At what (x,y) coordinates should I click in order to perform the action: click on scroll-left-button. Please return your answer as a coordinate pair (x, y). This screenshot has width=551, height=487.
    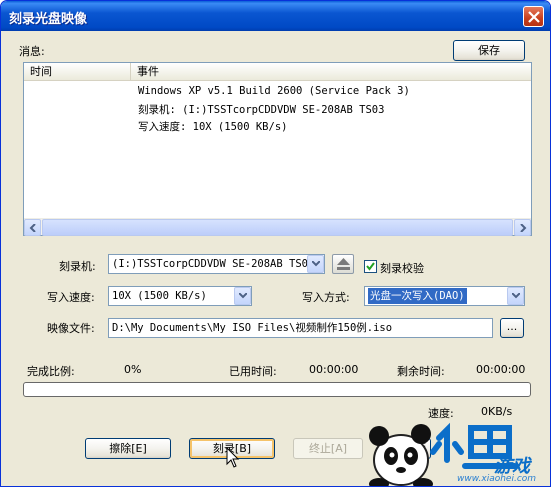
    Looking at the image, I should click on (32, 227).